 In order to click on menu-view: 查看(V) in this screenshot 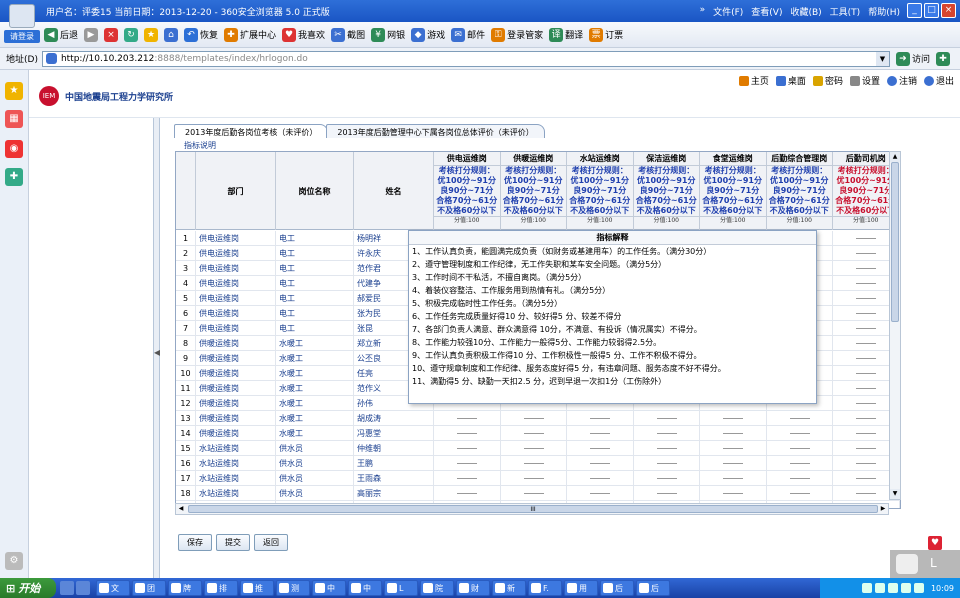, I will do `click(766, 11)`.